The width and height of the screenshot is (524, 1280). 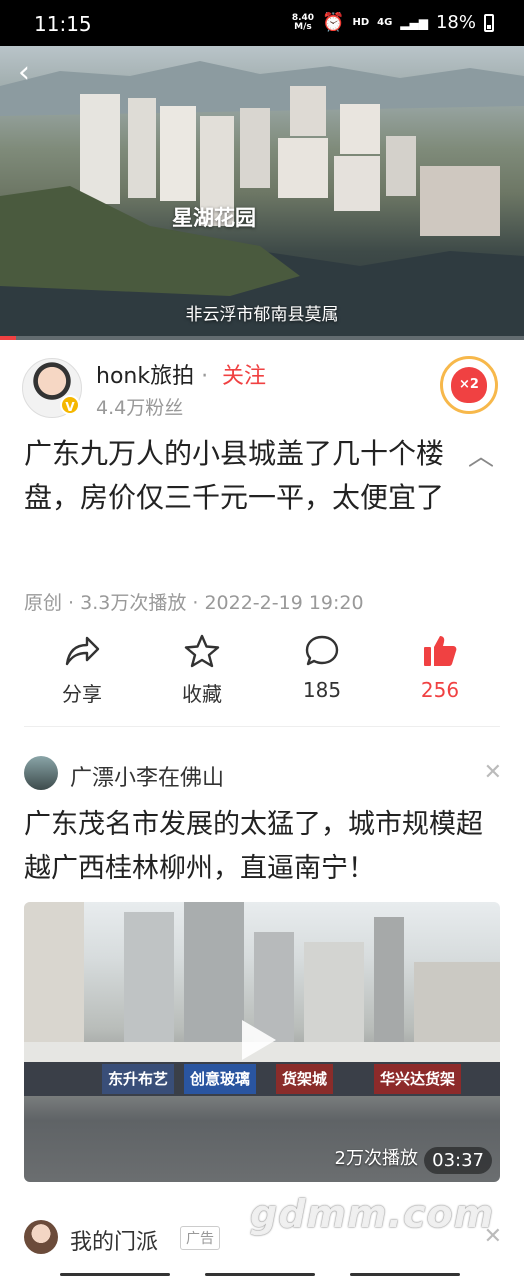 I want to click on network-label: 4G, so click(x=385, y=22).